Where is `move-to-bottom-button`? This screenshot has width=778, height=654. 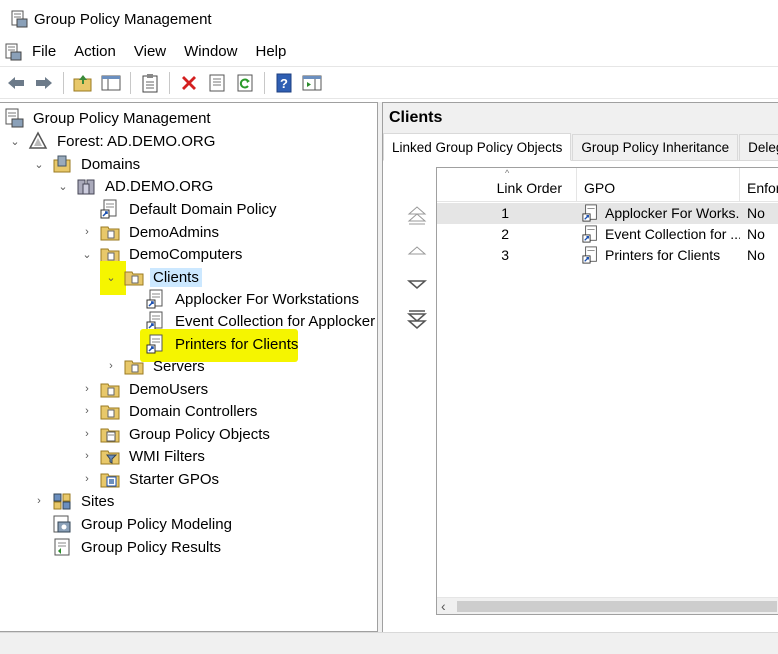 move-to-bottom-button is located at coordinates (417, 320).